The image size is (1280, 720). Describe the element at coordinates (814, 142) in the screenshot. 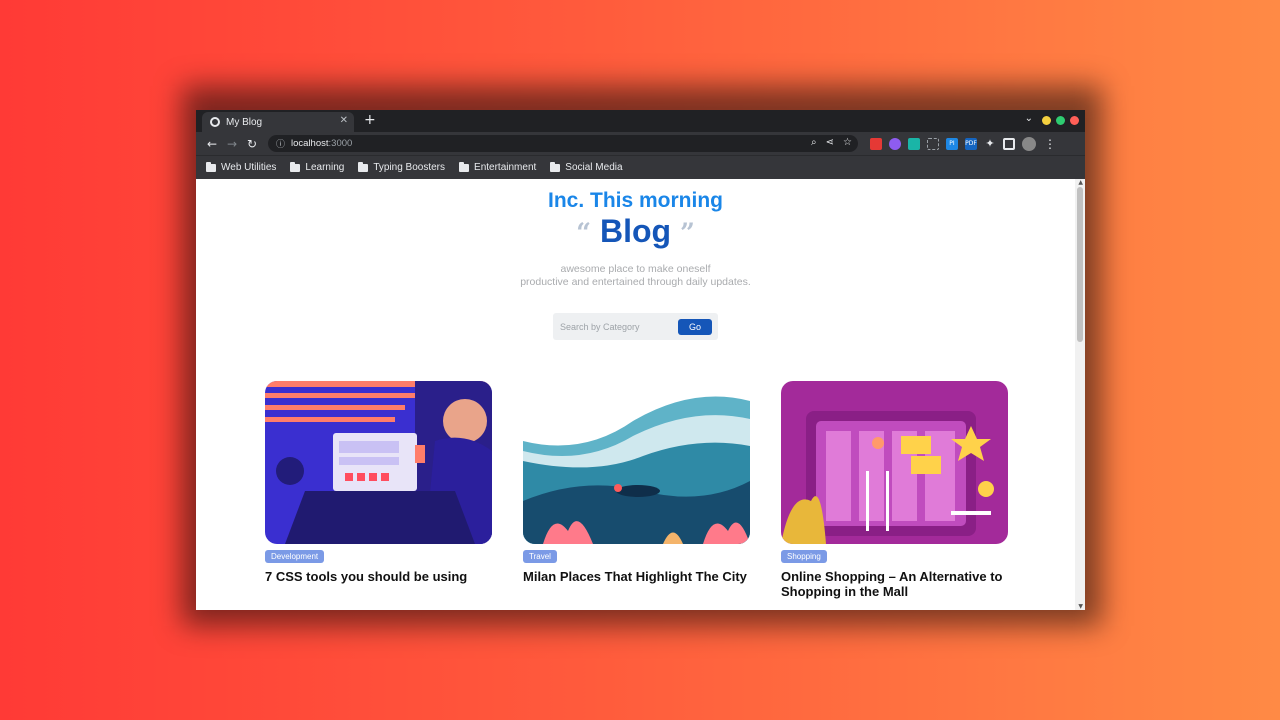

I see `zoom-icon: ⌕` at that location.